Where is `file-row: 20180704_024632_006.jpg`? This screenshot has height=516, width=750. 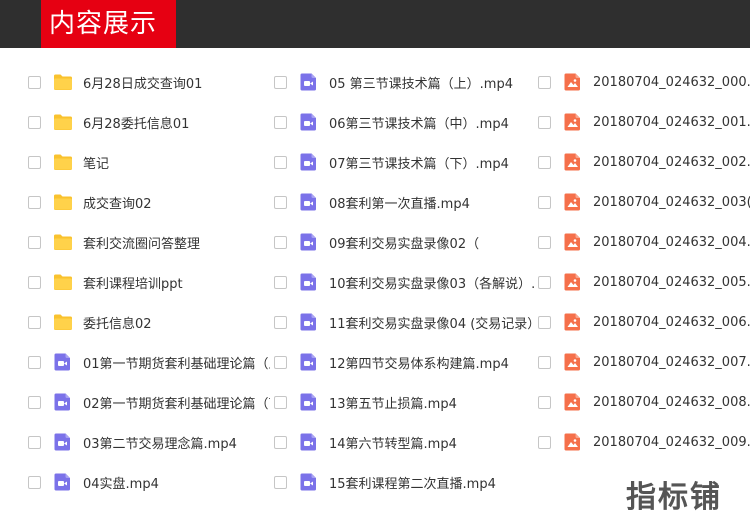
file-row: 20180704_024632_006.jpg is located at coordinates (644, 322).